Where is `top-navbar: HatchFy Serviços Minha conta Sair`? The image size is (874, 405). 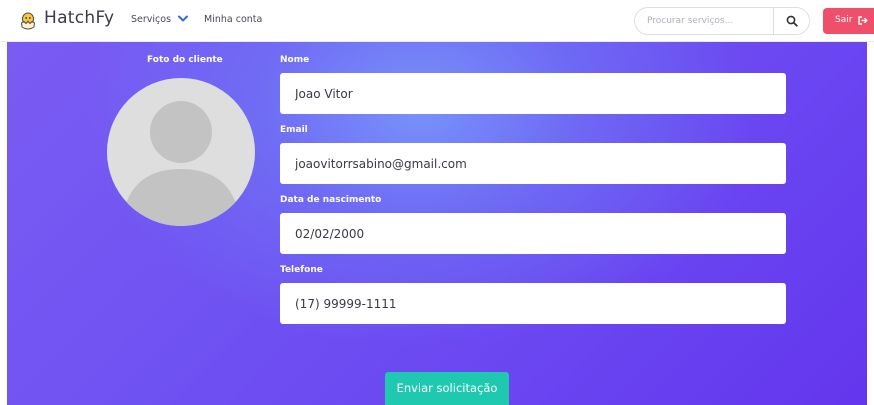
top-navbar: HatchFy Serviços Minha conta Sair is located at coordinates (437, 21).